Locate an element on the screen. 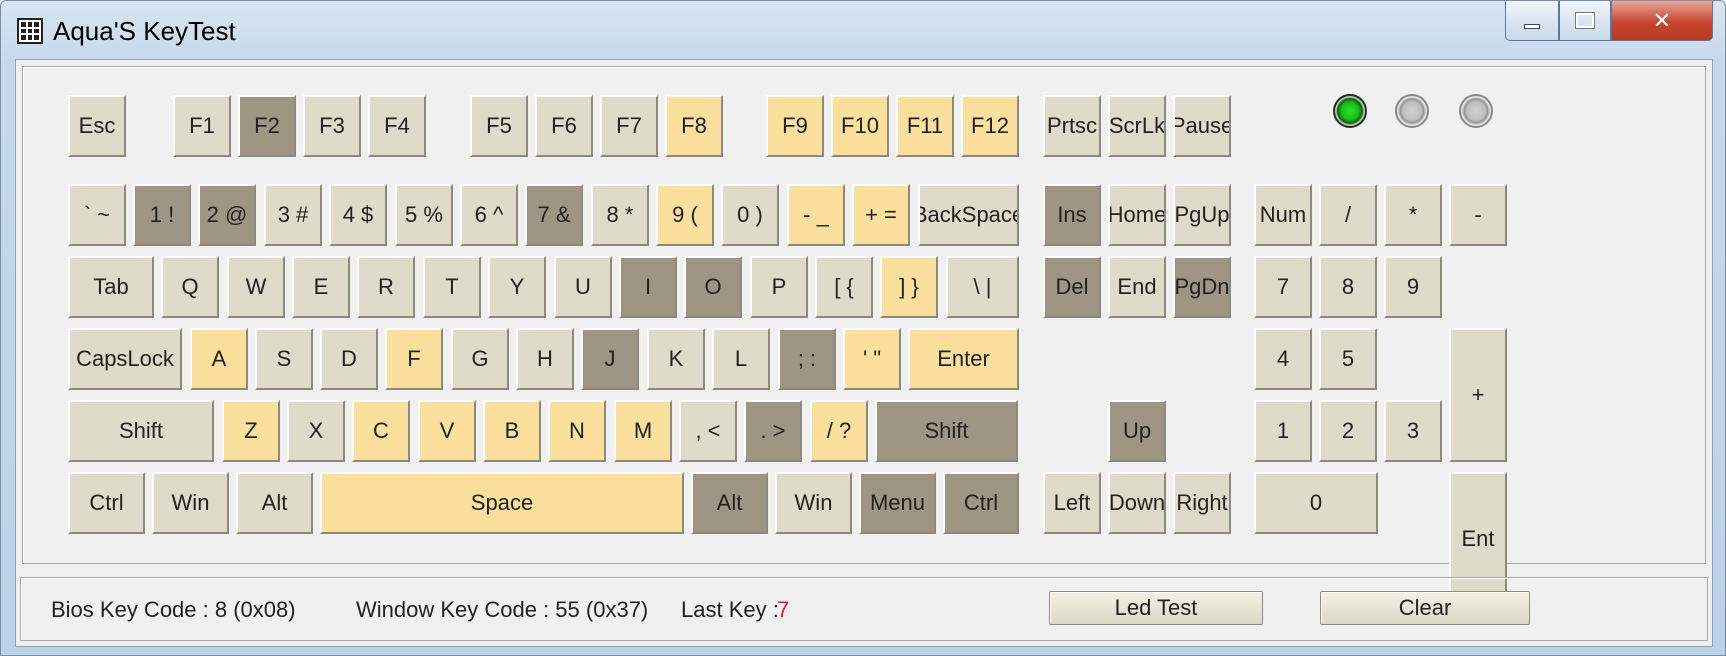 Image resolution: width=1726 pixels, height=656 pixels. key-f8: F8 is located at coordinates (694, 126).